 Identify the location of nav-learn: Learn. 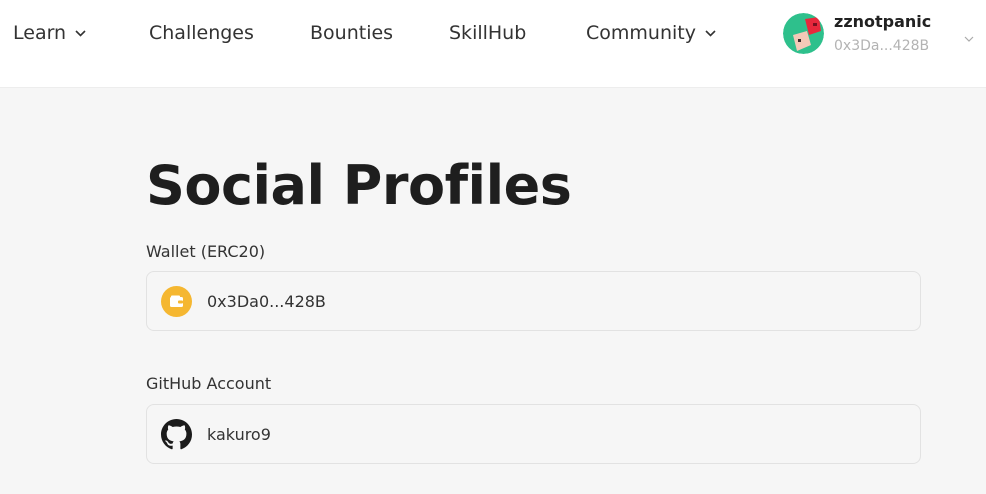
(49, 33).